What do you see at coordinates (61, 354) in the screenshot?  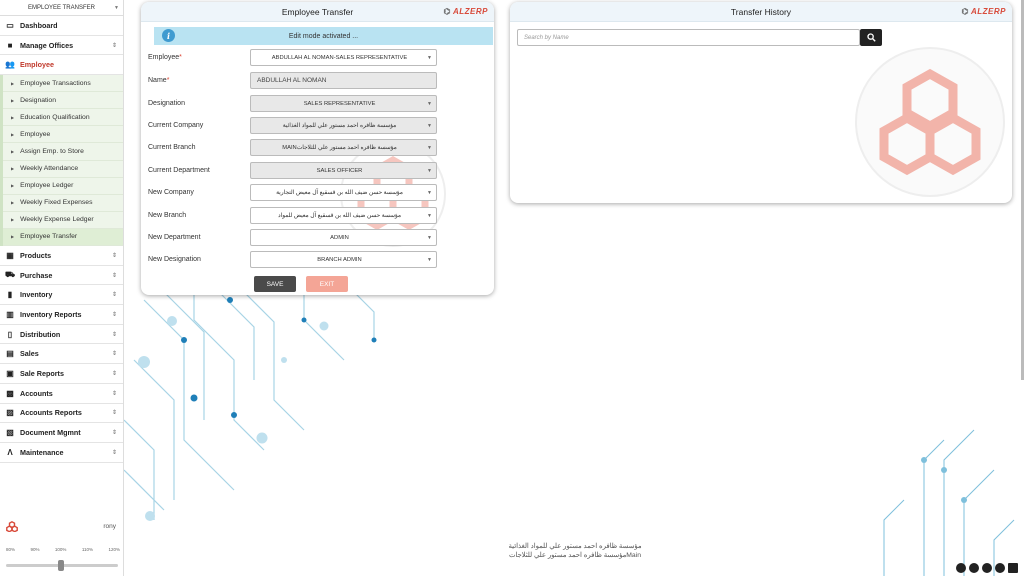 I see `menu-sales: ▤ Sales ⇕` at bounding box center [61, 354].